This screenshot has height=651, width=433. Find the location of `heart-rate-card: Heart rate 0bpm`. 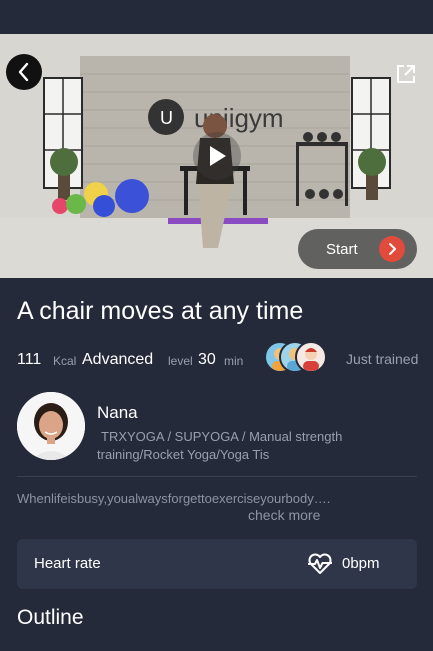

heart-rate-card: Heart rate 0bpm is located at coordinates (217, 564).